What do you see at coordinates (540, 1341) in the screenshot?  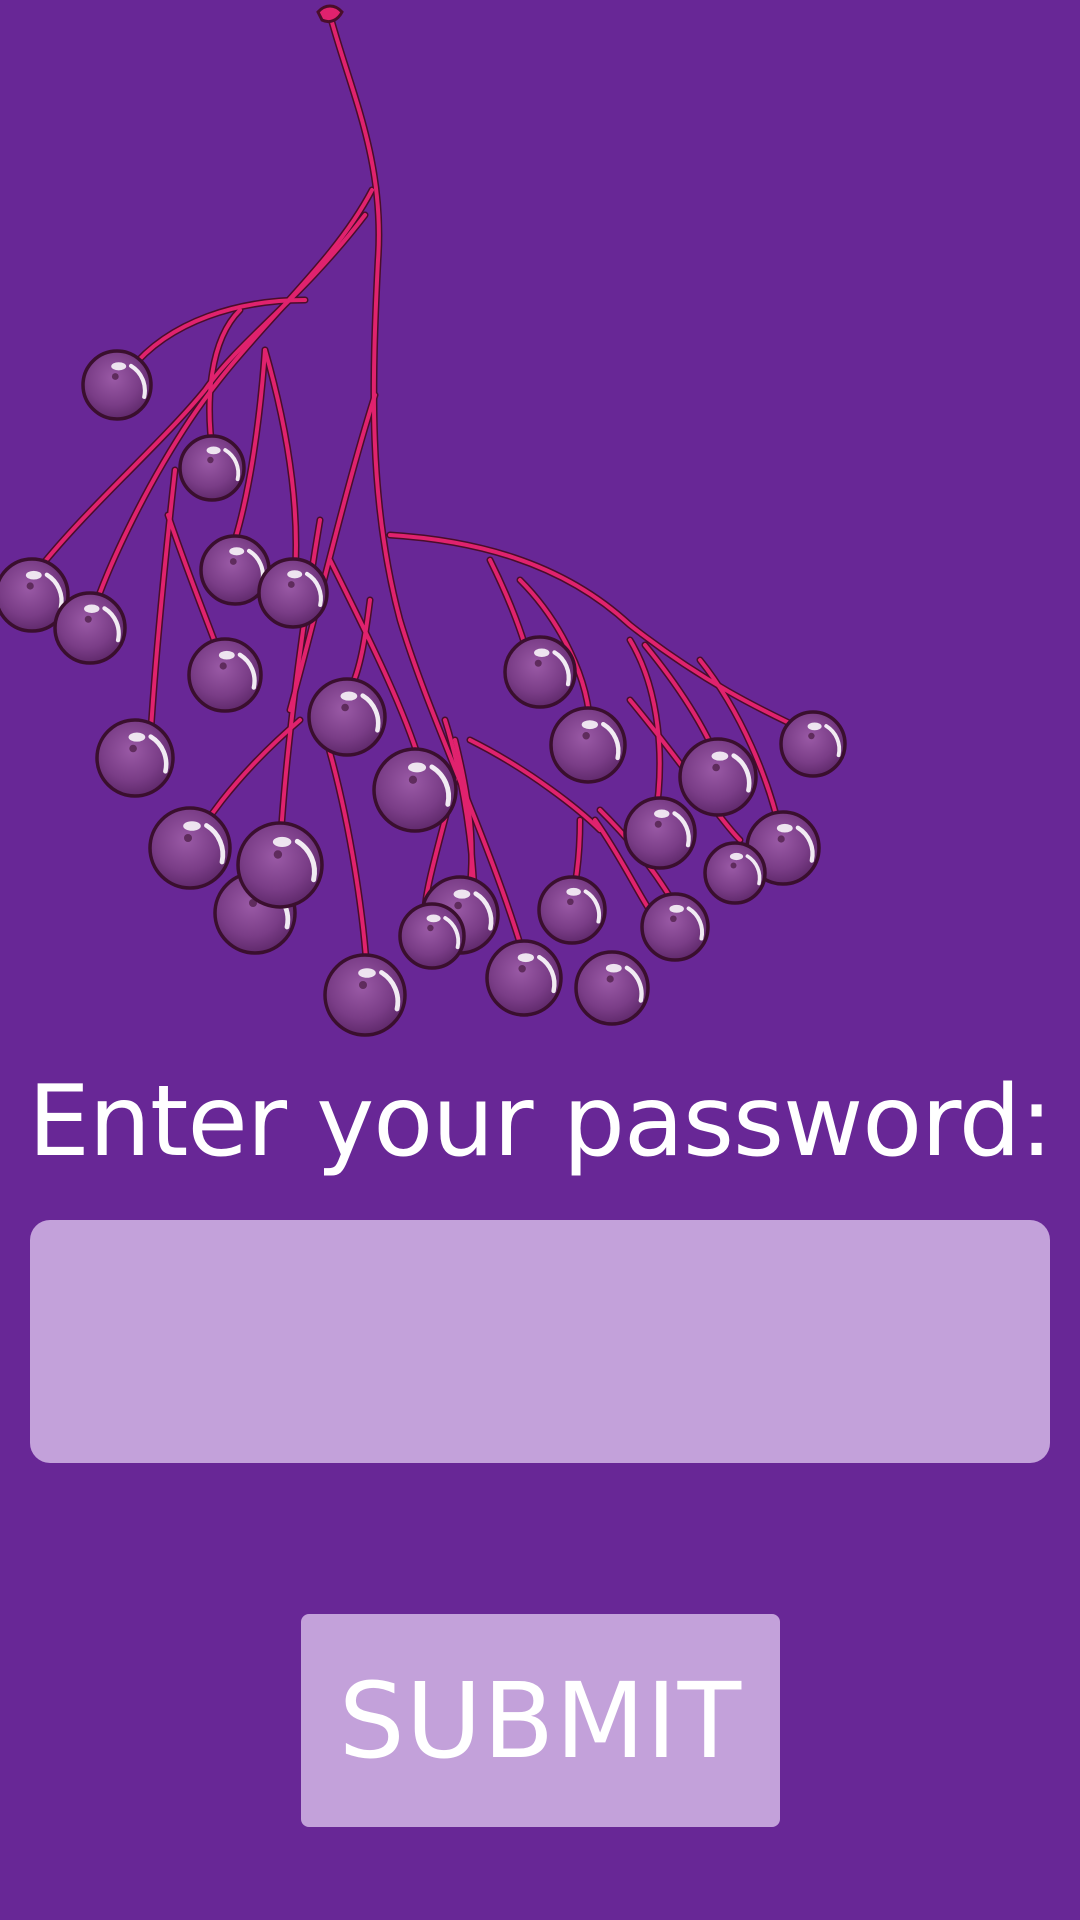 I see `password-input` at bounding box center [540, 1341].